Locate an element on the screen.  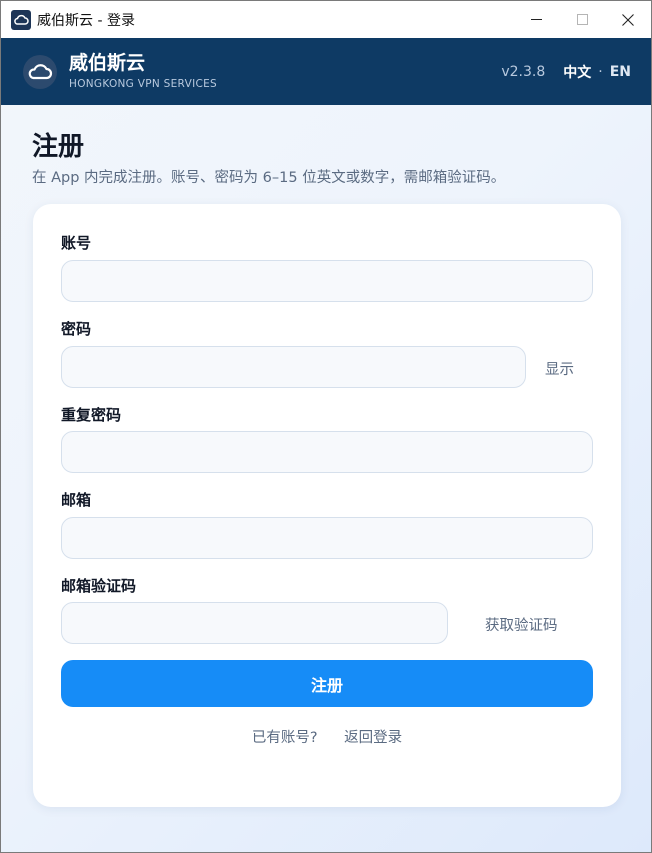
repeat-password-input is located at coordinates (327, 452).